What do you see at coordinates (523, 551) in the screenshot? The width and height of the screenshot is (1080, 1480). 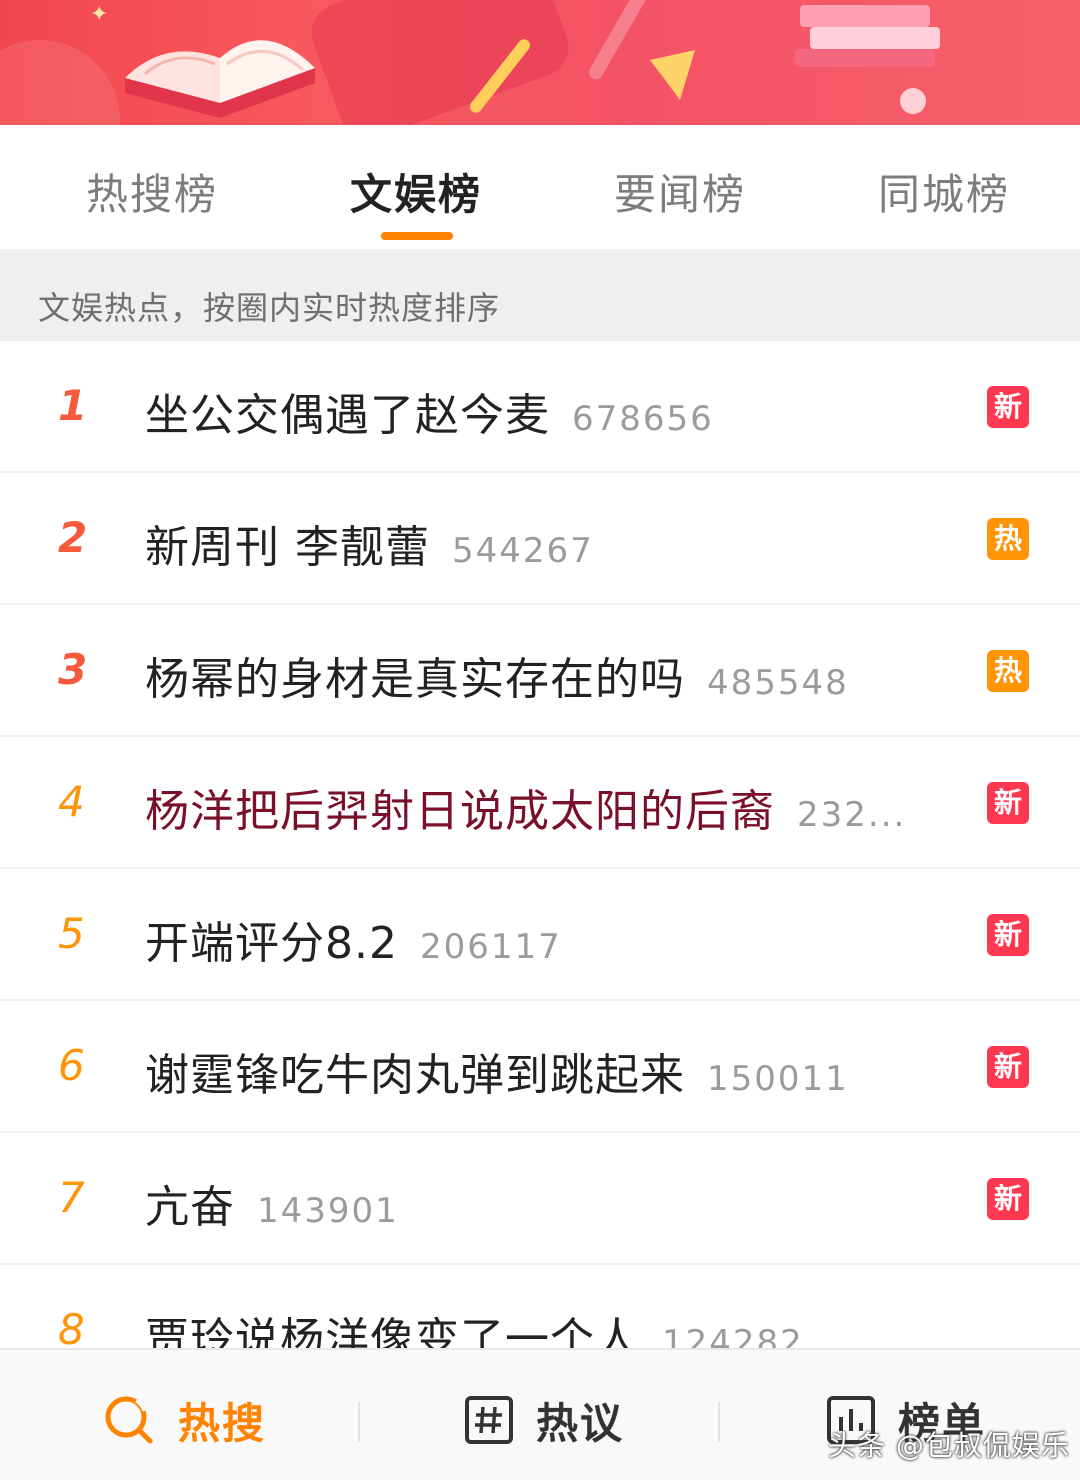 I see `heat-count: 544267` at bounding box center [523, 551].